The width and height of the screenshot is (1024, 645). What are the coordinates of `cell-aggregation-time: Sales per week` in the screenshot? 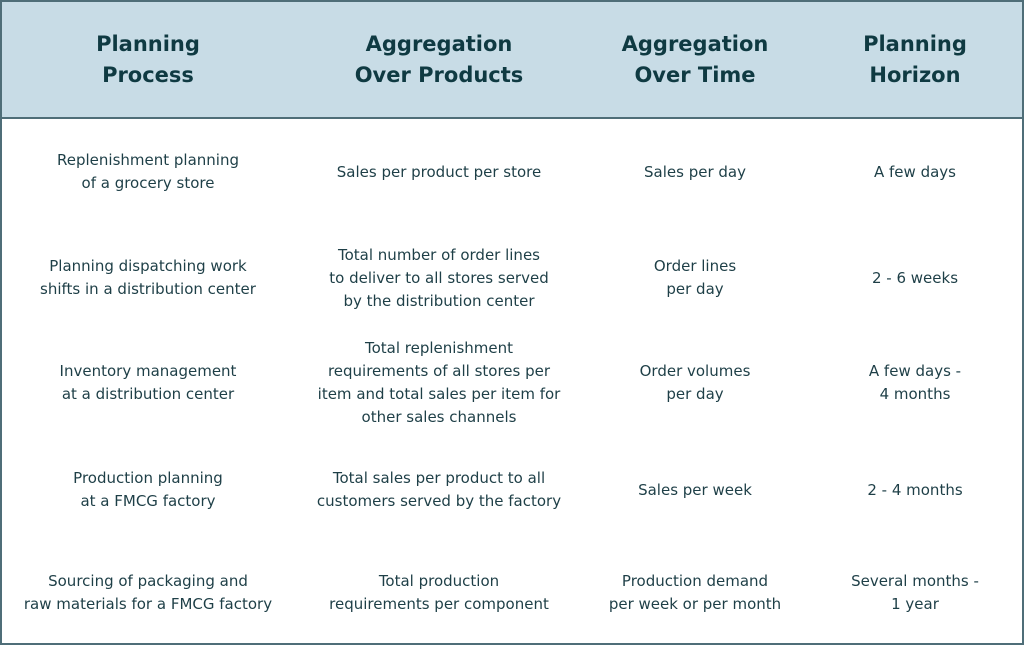 It's located at (695, 489).